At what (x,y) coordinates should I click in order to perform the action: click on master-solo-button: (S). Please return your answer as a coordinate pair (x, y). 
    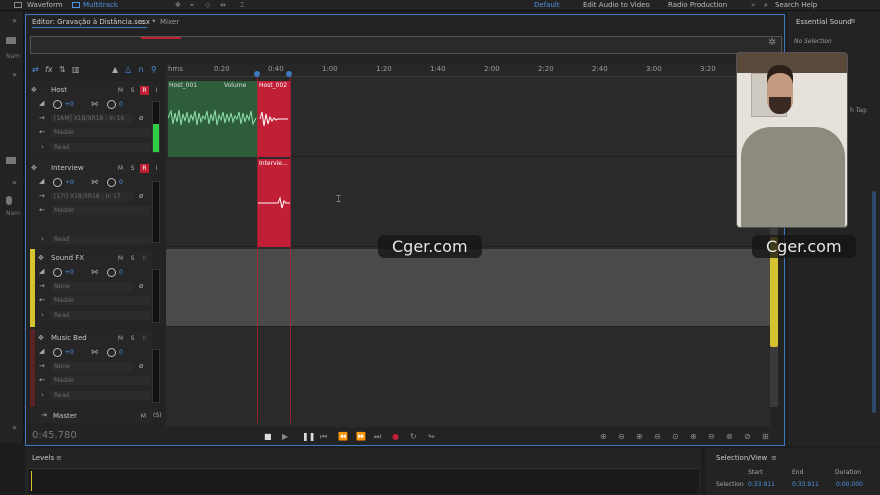
    Looking at the image, I should click on (157, 415).